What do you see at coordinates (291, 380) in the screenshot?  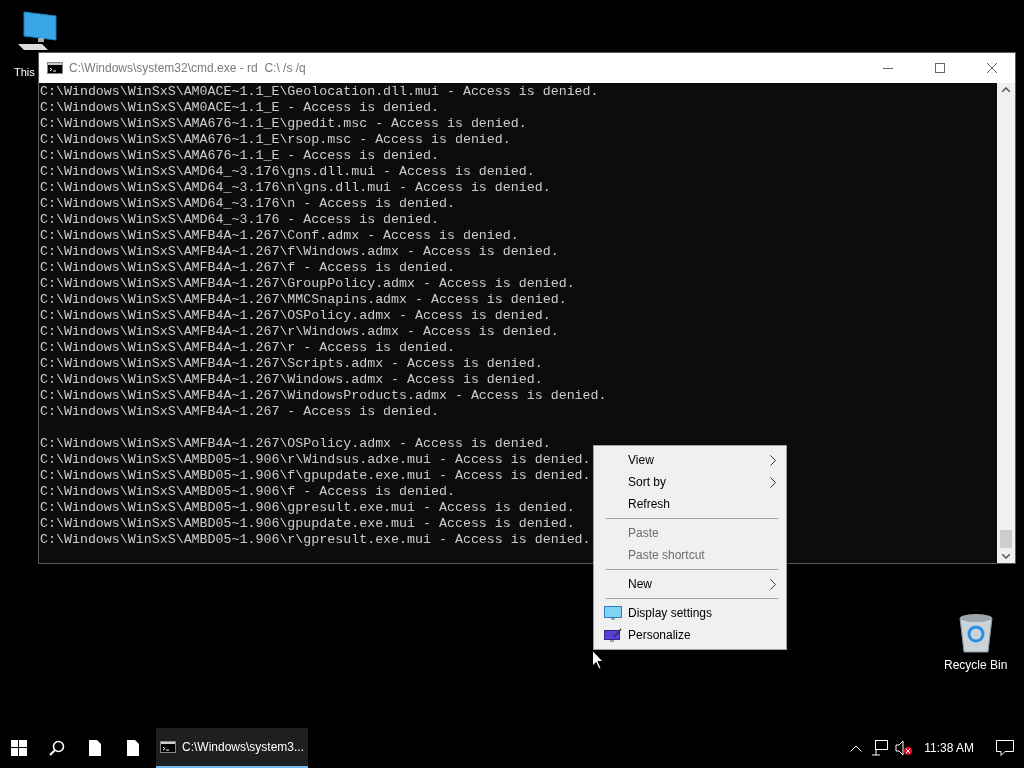 I see `console-line: C:\Windows\WinSxS\AMFB4A~1.267\Windows.admx - Access is denied.` at bounding box center [291, 380].